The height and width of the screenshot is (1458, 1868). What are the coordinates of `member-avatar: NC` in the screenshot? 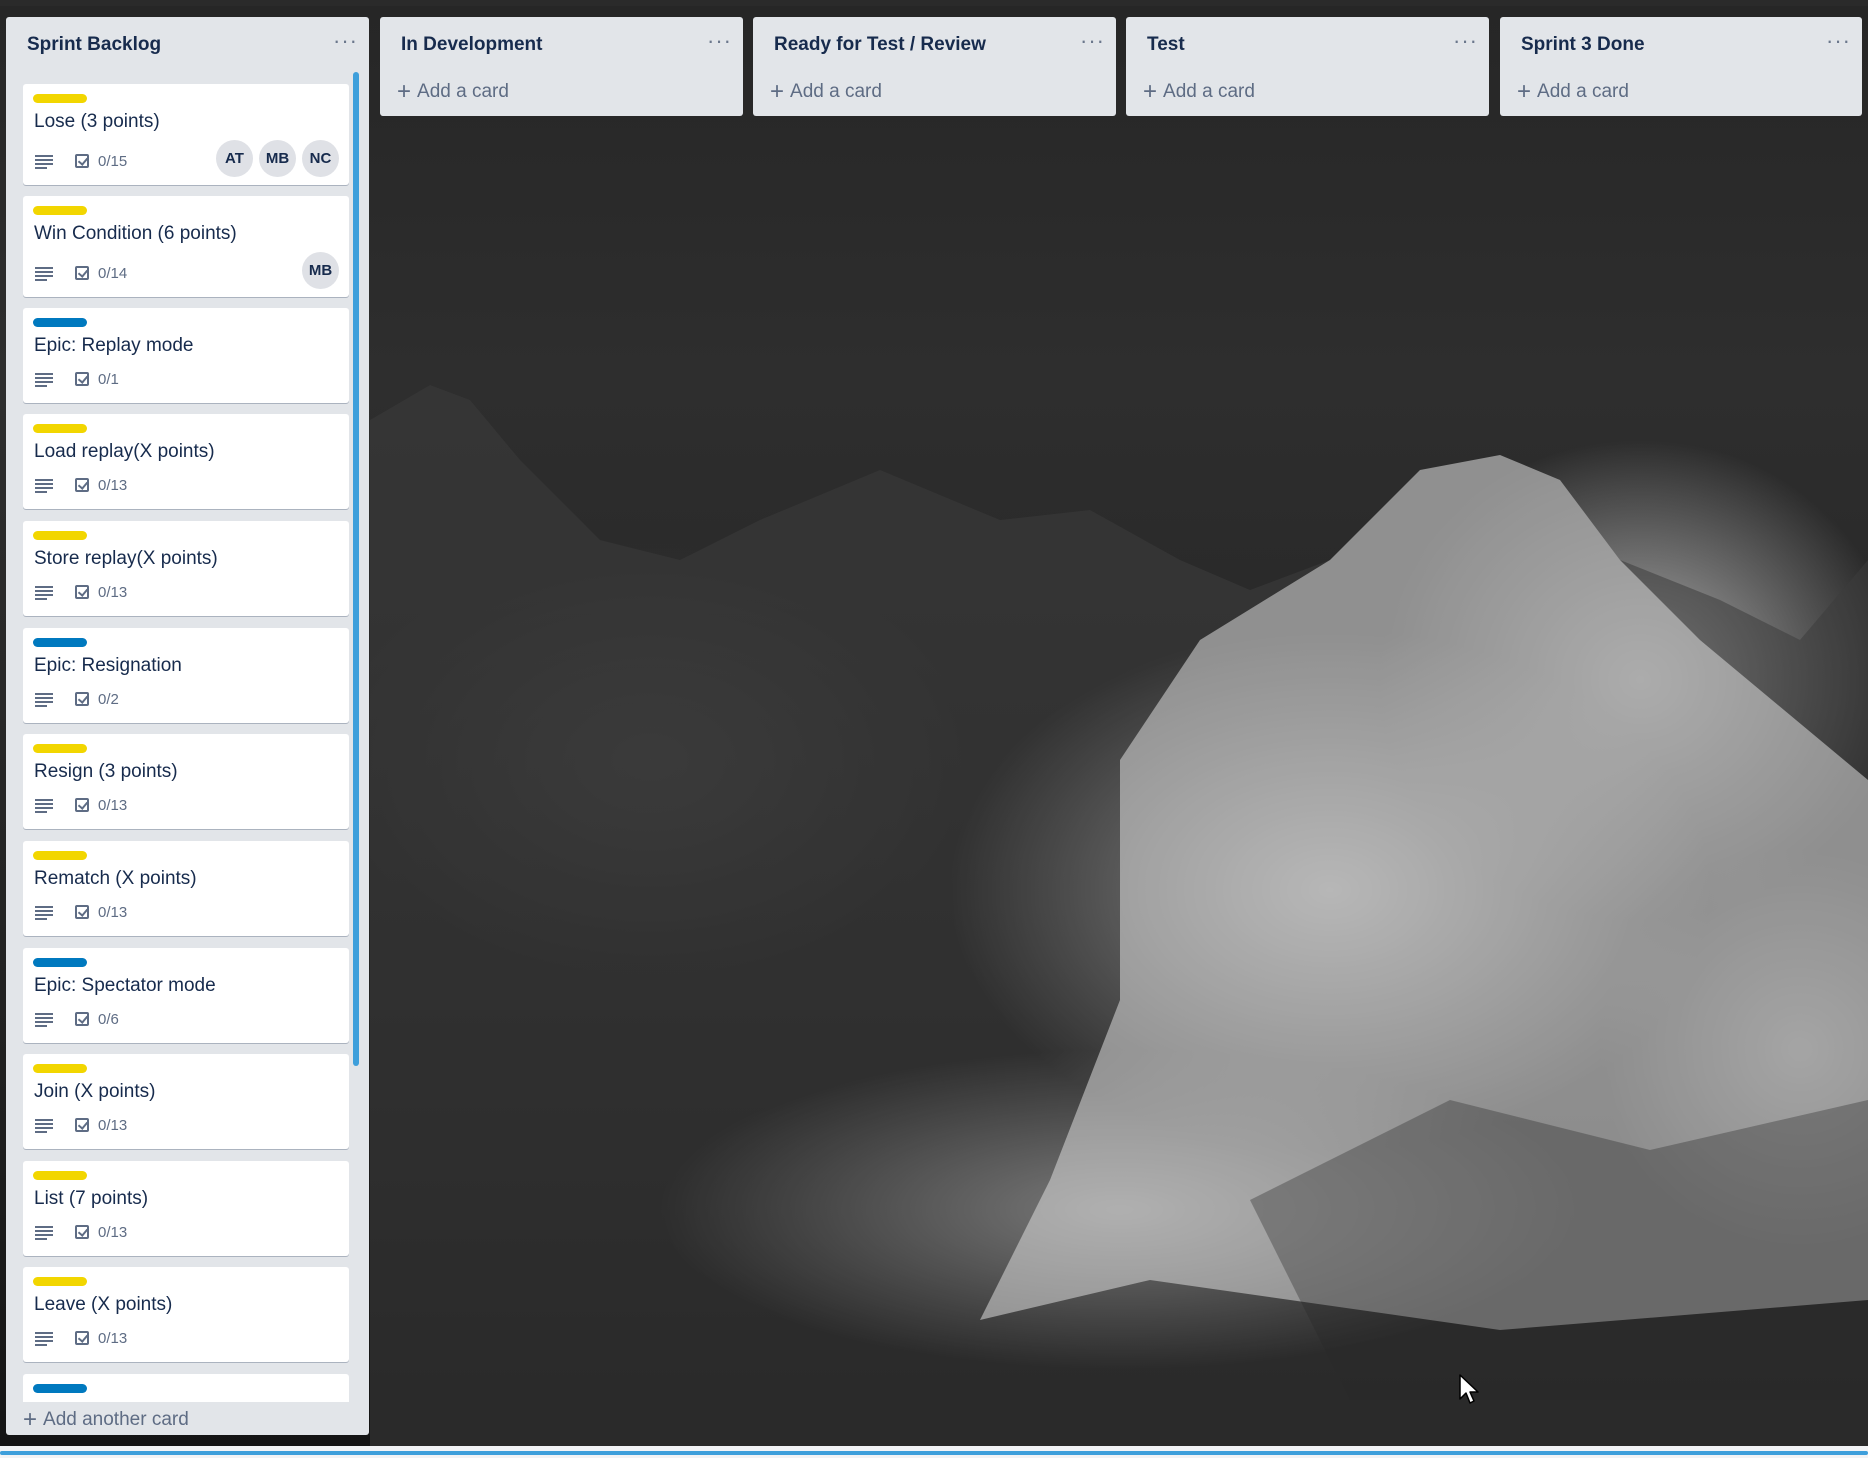 It's located at (320, 158).